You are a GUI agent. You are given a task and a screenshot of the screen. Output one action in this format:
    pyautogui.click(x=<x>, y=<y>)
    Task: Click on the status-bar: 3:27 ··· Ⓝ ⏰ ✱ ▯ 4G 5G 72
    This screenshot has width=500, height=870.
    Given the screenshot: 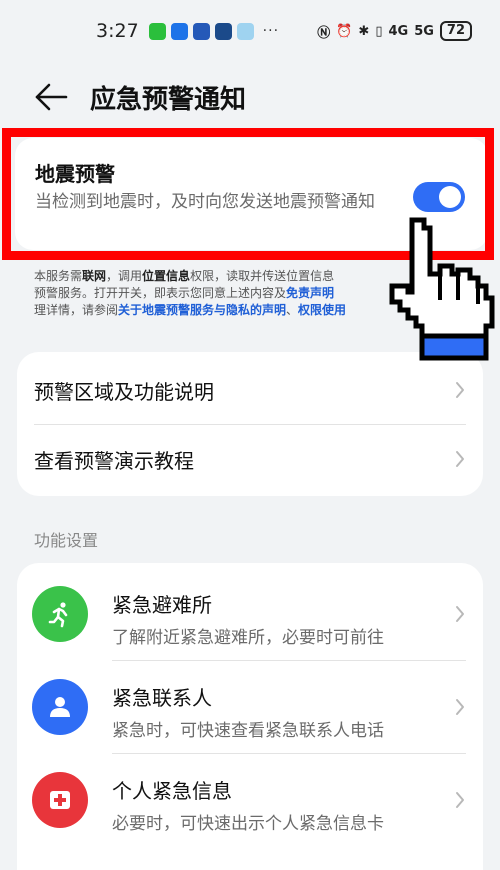 What is the action you would take?
    pyautogui.click(x=250, y=31)
    